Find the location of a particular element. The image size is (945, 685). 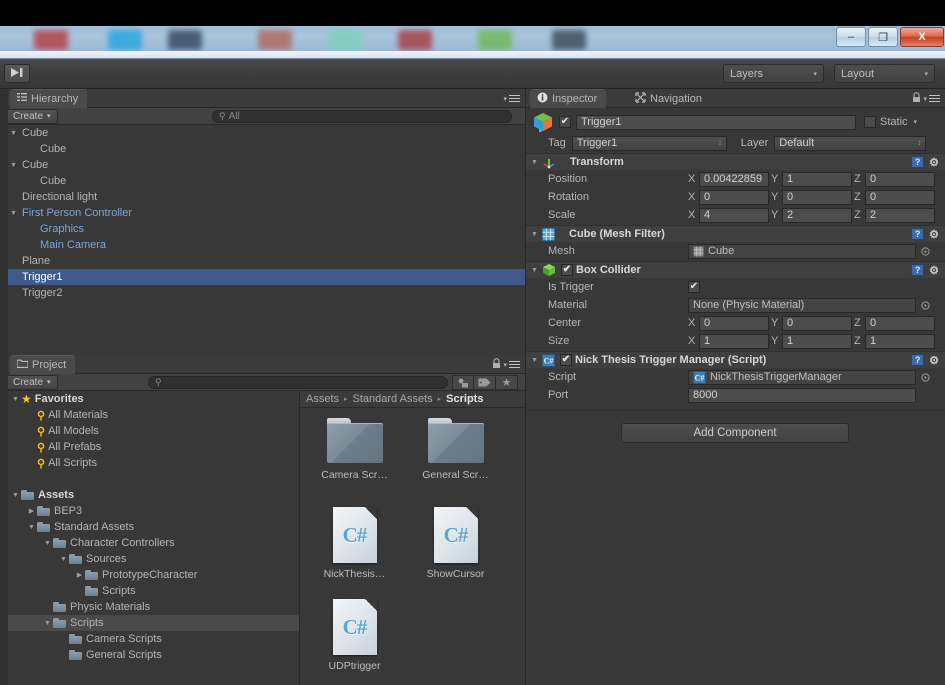

project-tree-item: ▼⚲All Materials is located at coordinates (149, 415).